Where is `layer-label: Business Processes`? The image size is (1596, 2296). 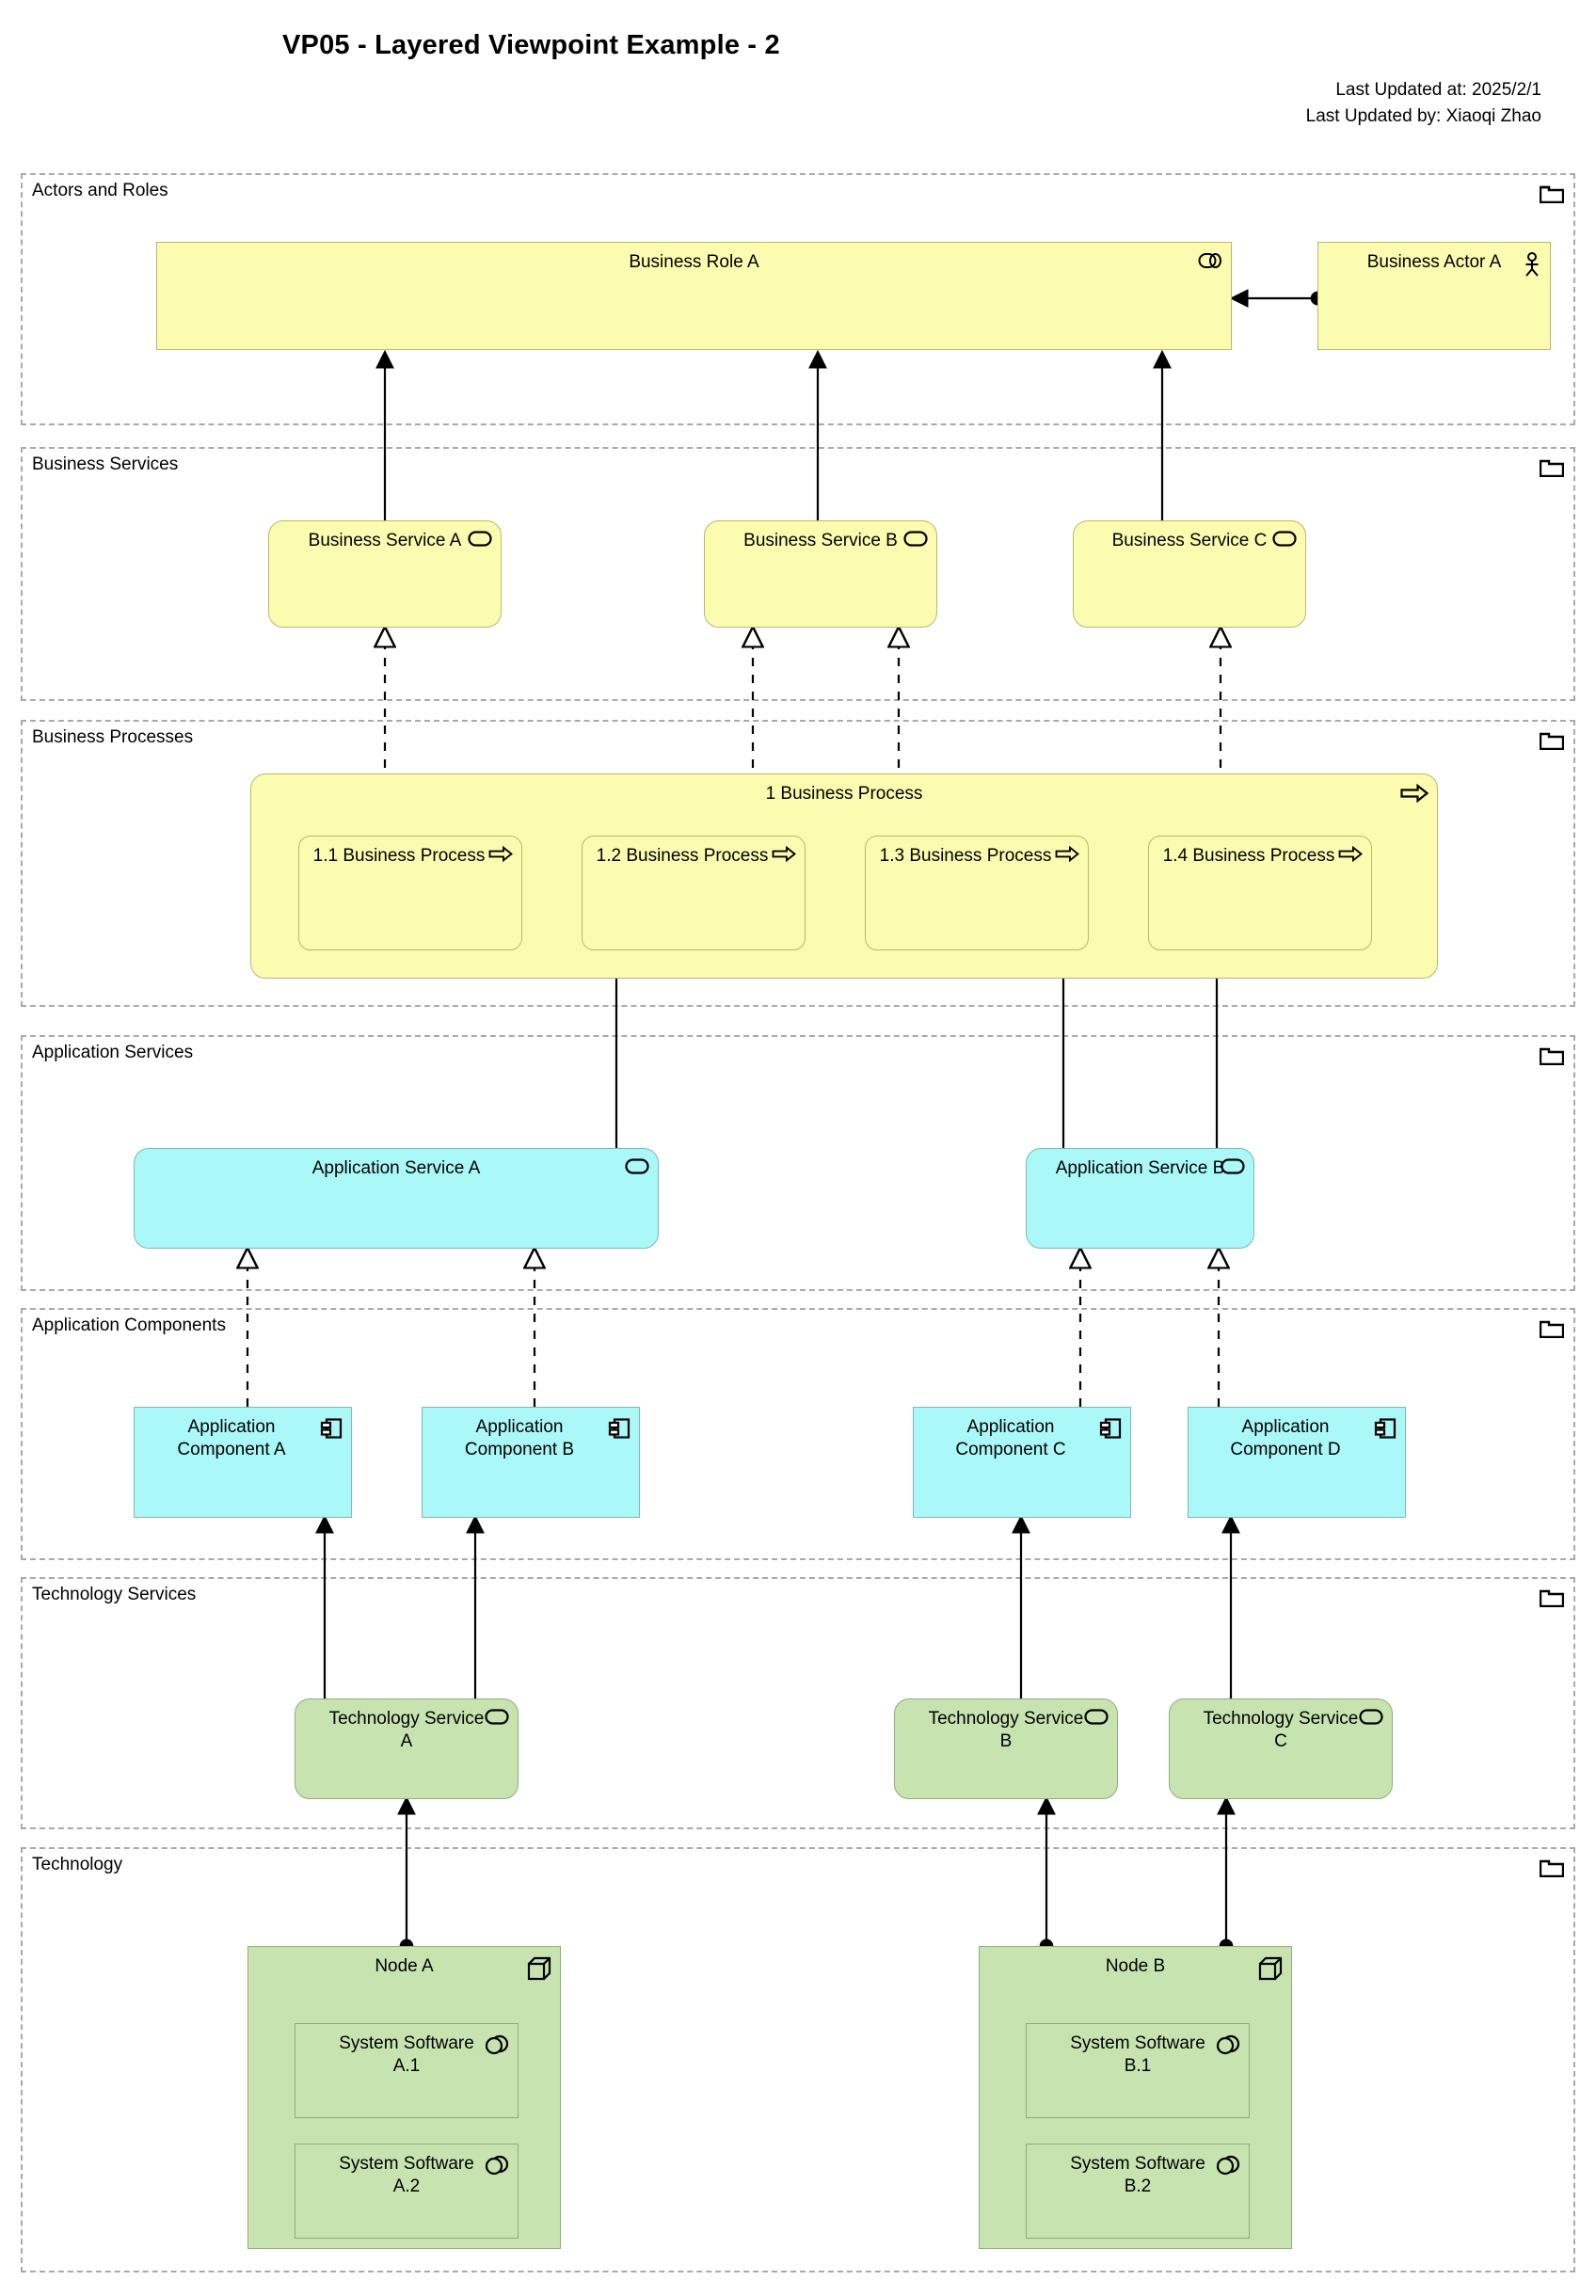
layer-label: Business Processes is located at coordinates (113, 737).